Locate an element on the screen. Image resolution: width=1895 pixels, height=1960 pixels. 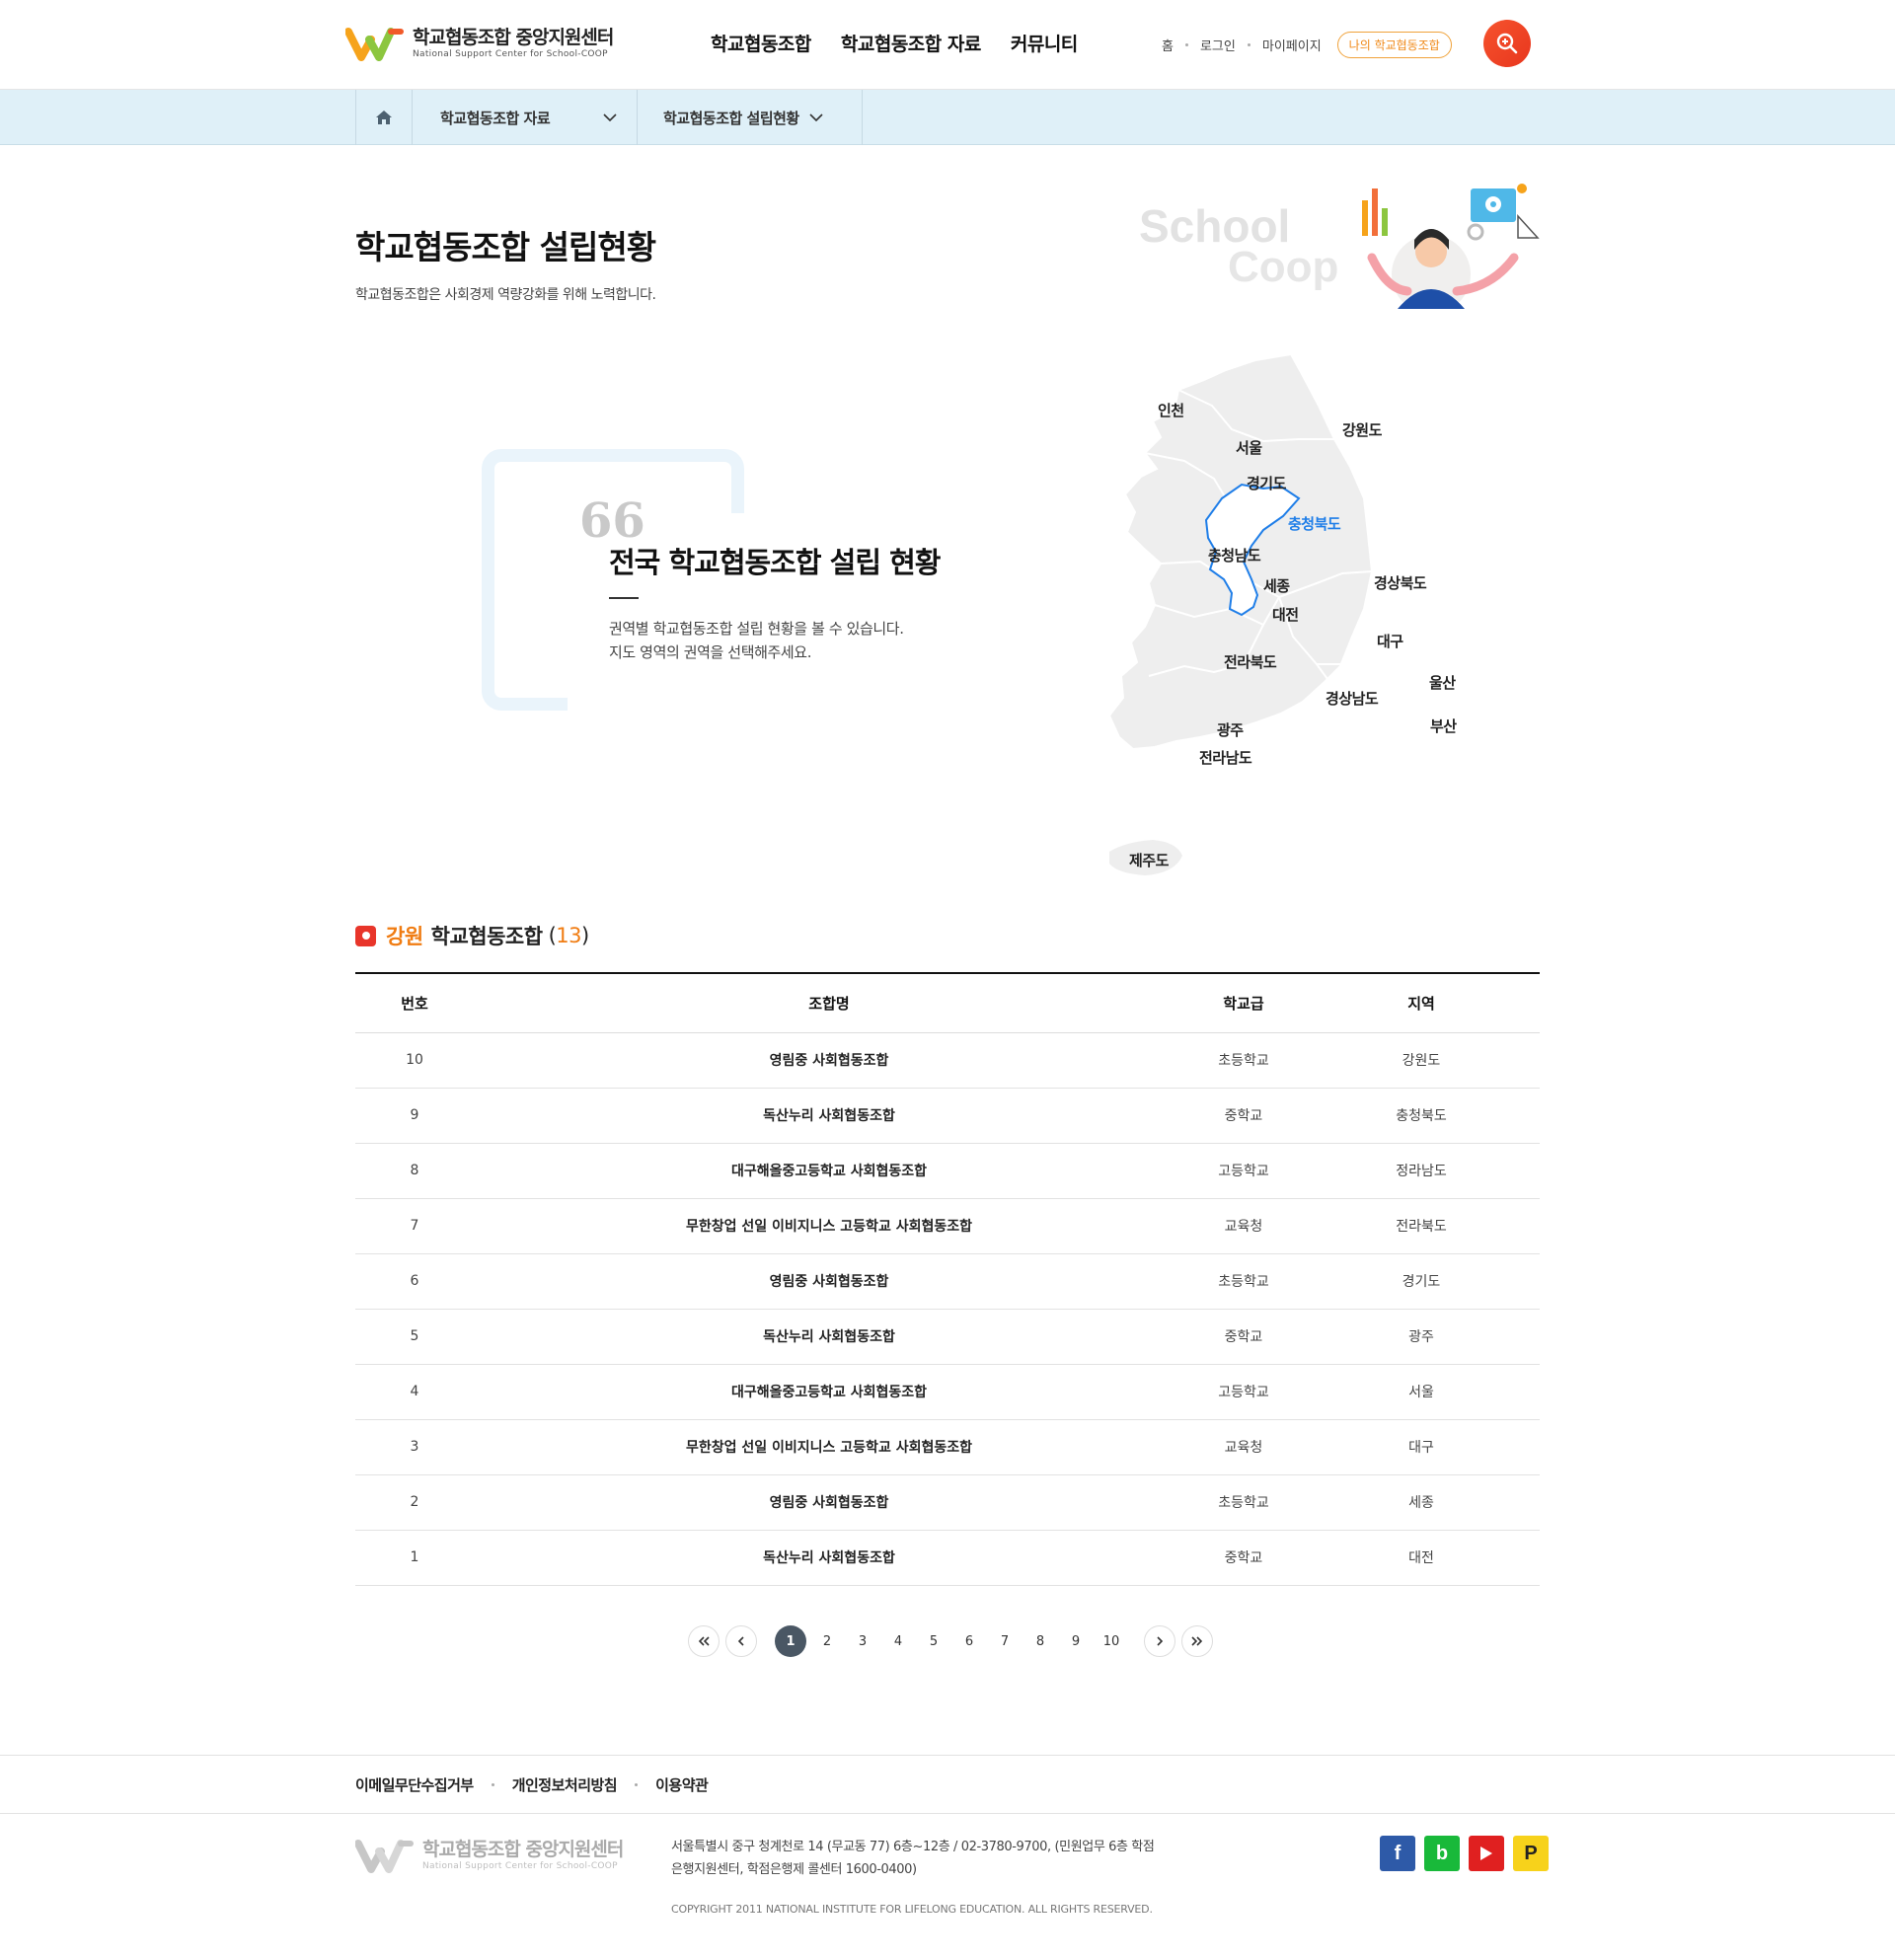
record-icon is located at coordinates (365, 935).